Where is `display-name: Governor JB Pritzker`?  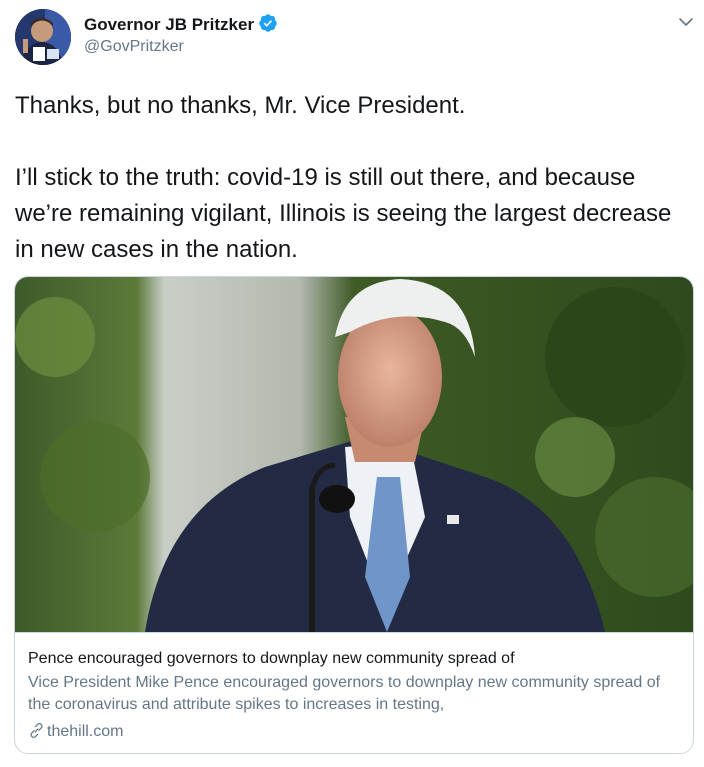
display-name: Governor JB Pritzker is located at coordinates (181, 24).